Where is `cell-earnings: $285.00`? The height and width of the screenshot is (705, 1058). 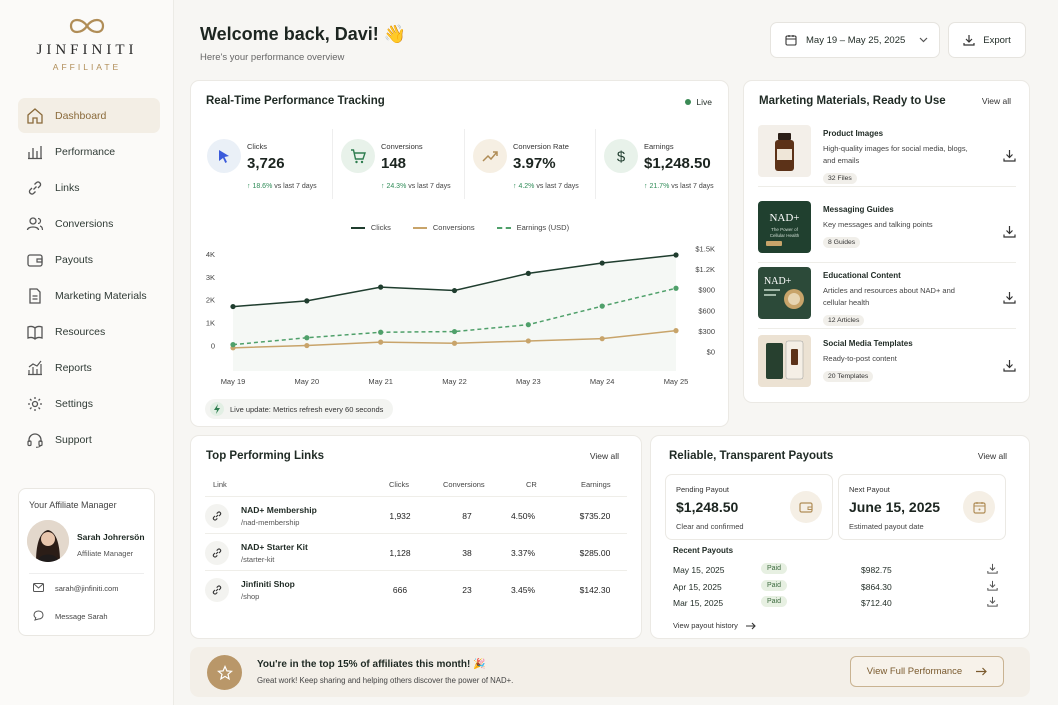
cell-earnings: $285.00 is located at coordinates (595, 553).